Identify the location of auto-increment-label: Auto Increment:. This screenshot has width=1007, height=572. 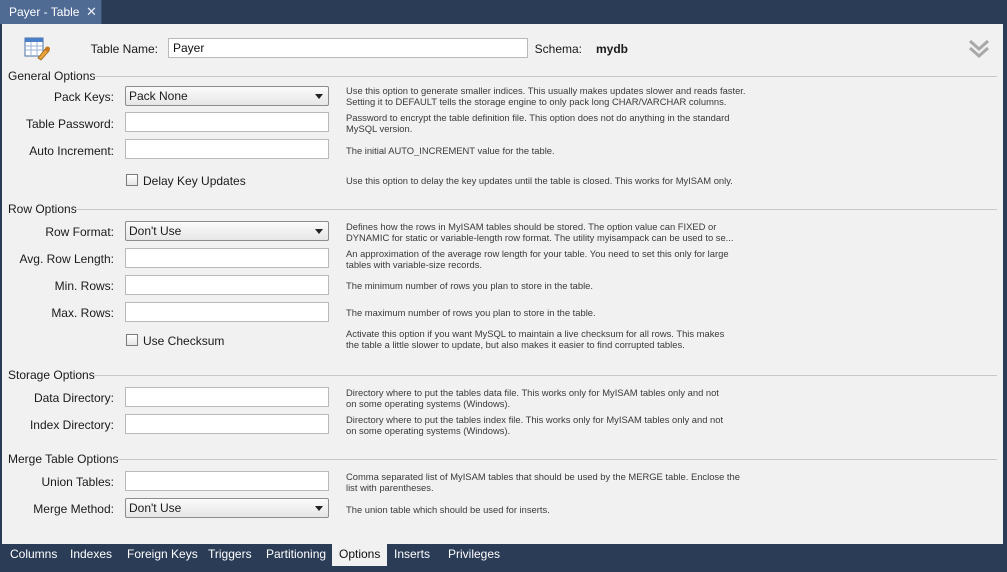
(71, 151).